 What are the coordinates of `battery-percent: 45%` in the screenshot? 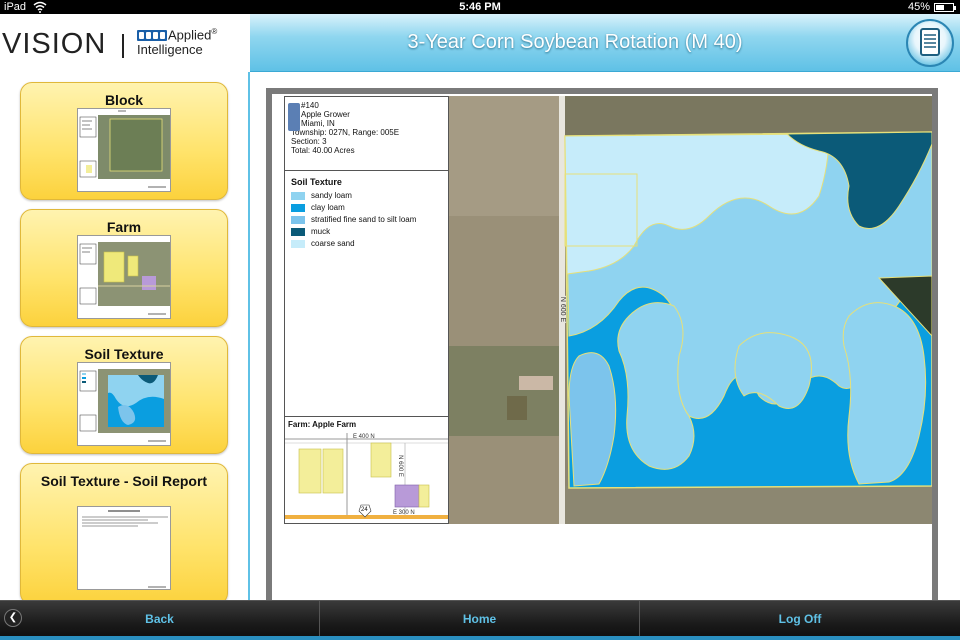 It's located at (918, 7).